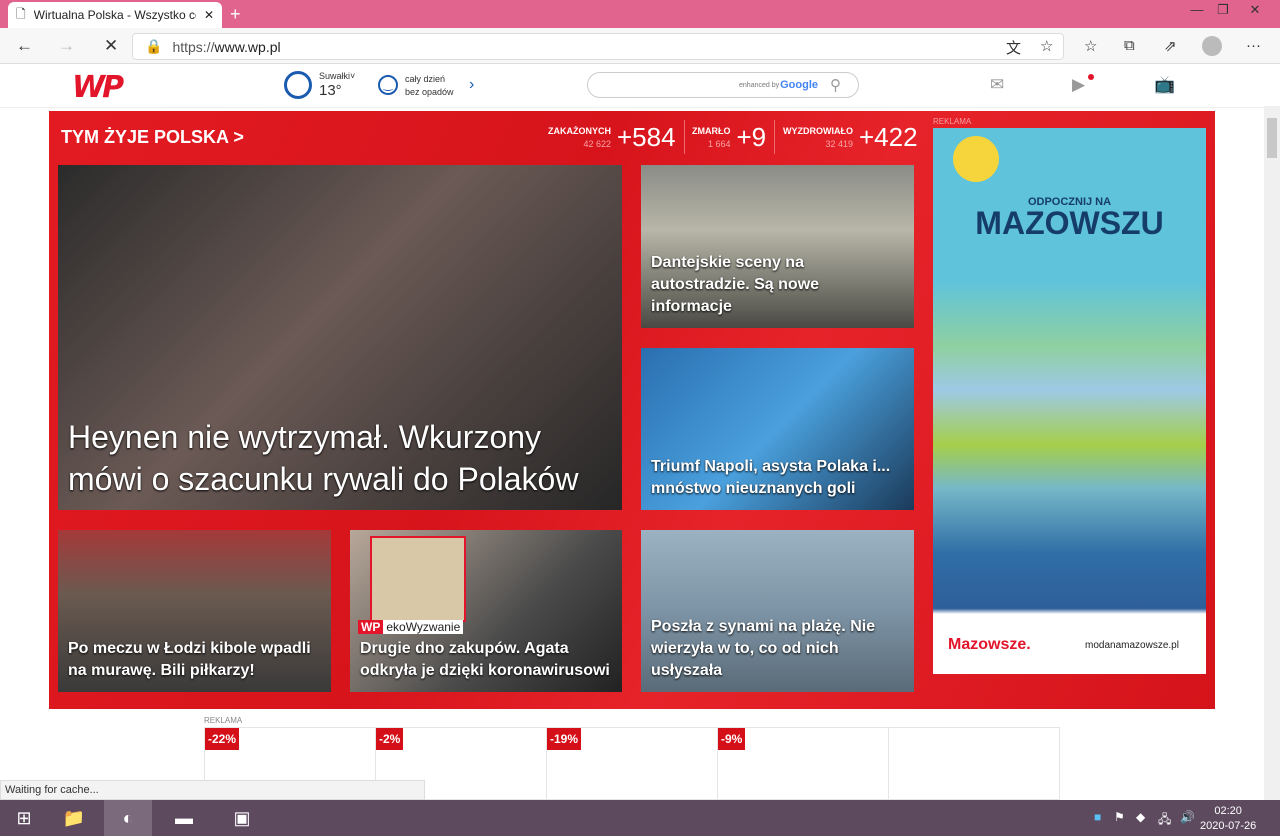 Image resolution: width=1280 pixels, height=836 pixels. Describe the element at coordinates (850, 137) in the screenshot. I see `stat-recovered: WYZDROWIAŁO 32 419 +422` at that location.